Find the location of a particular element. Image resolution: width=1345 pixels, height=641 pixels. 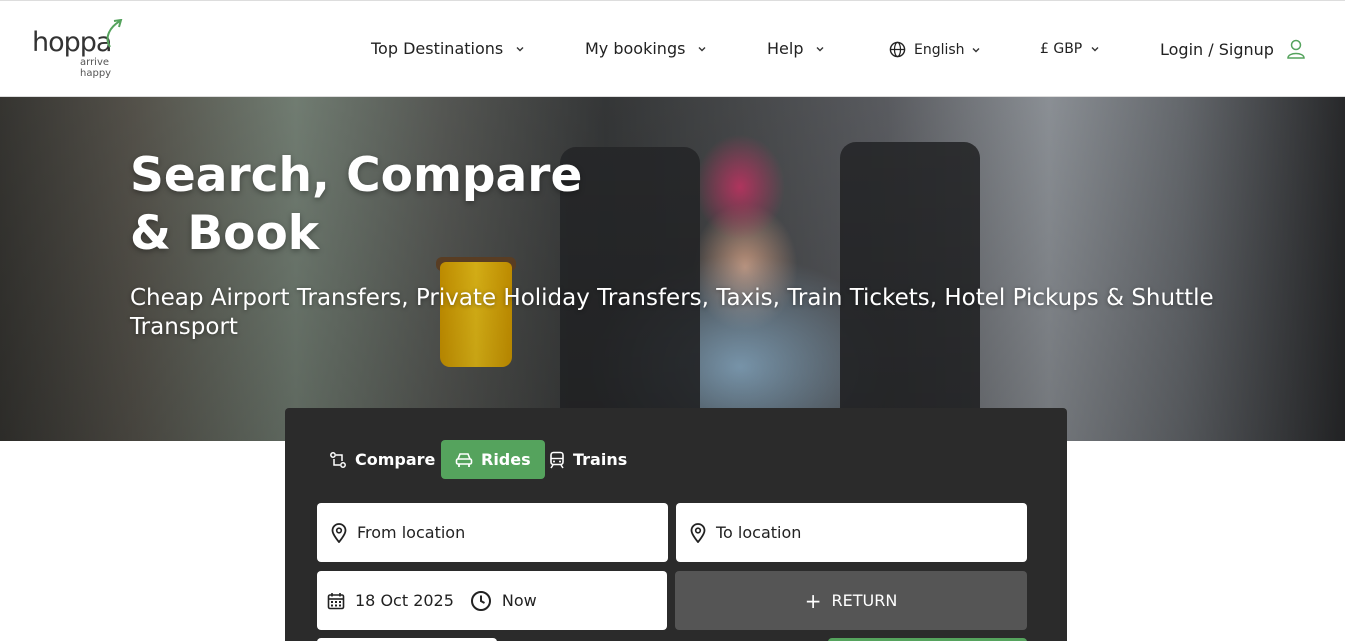

nav-help-label: Help is located at coordinates (785, 48).